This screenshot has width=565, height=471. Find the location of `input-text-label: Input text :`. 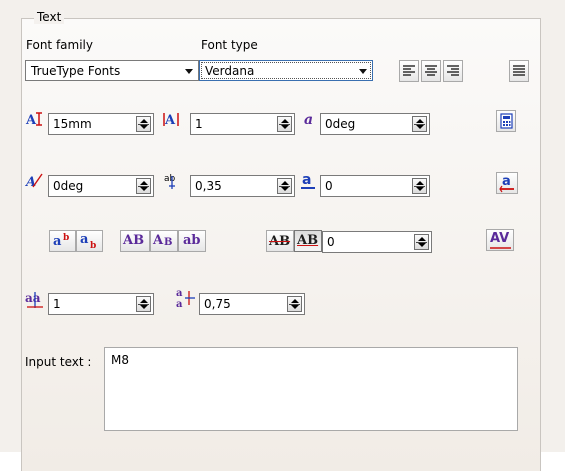

input-text-label: Input text : is located at coordinates (58, 362).